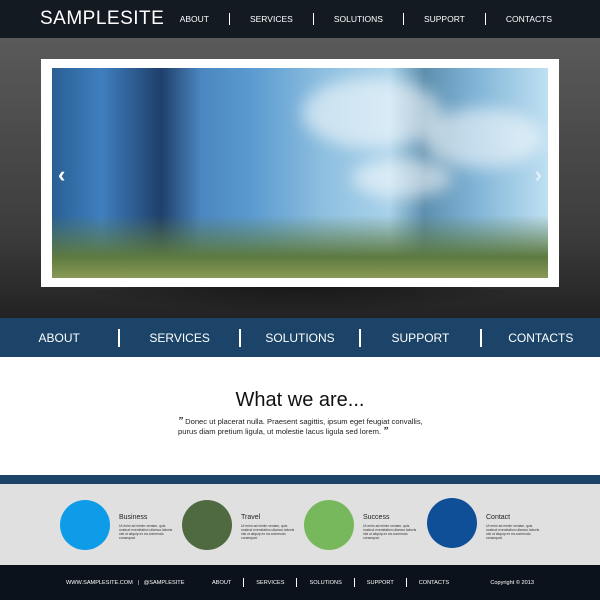 The width and height of the screenshot is (600, 600). I want to click on footer-nav-contacts: CONTACTS, so click(434, 583).